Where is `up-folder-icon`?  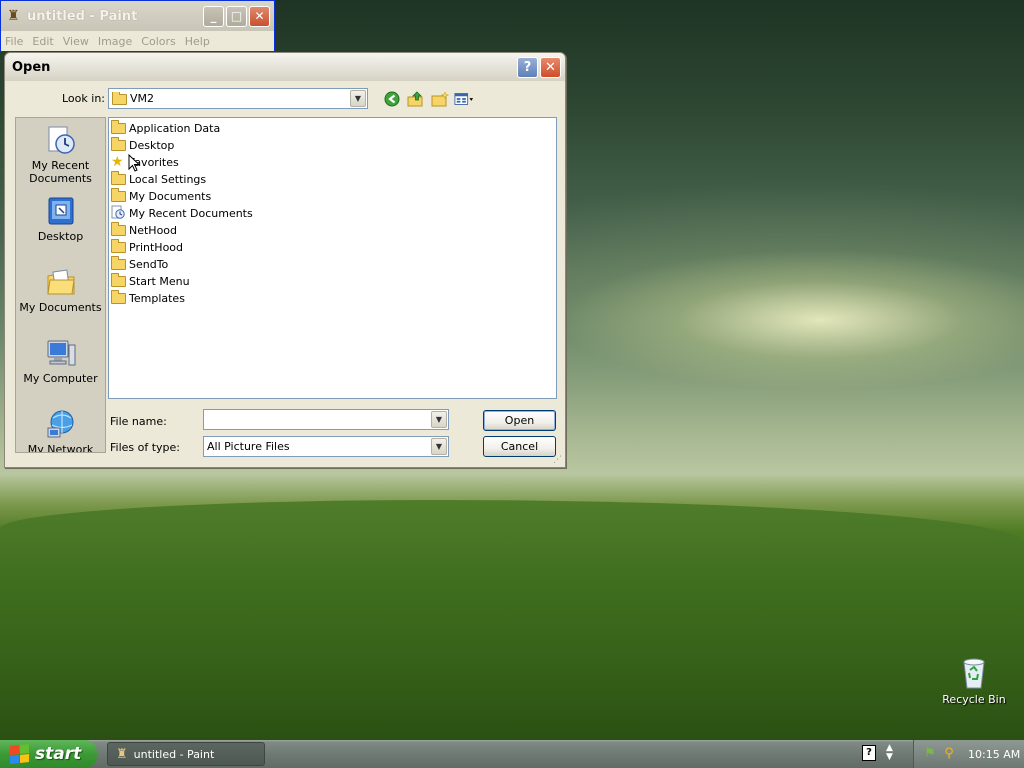 up-folder-icon is located at coordinates (416, 99).